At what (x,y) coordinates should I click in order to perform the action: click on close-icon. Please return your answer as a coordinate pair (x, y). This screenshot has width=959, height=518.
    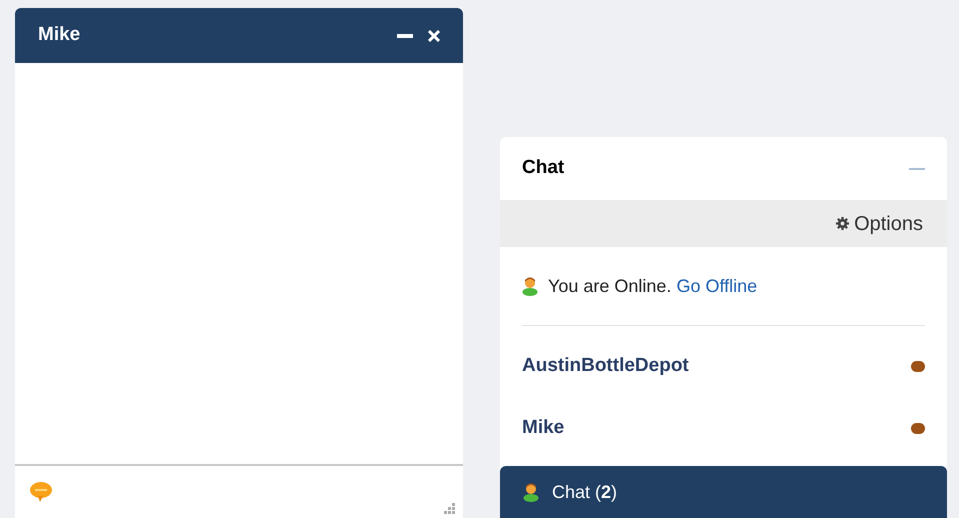
    Looking at the image, I should click on (434, 36).